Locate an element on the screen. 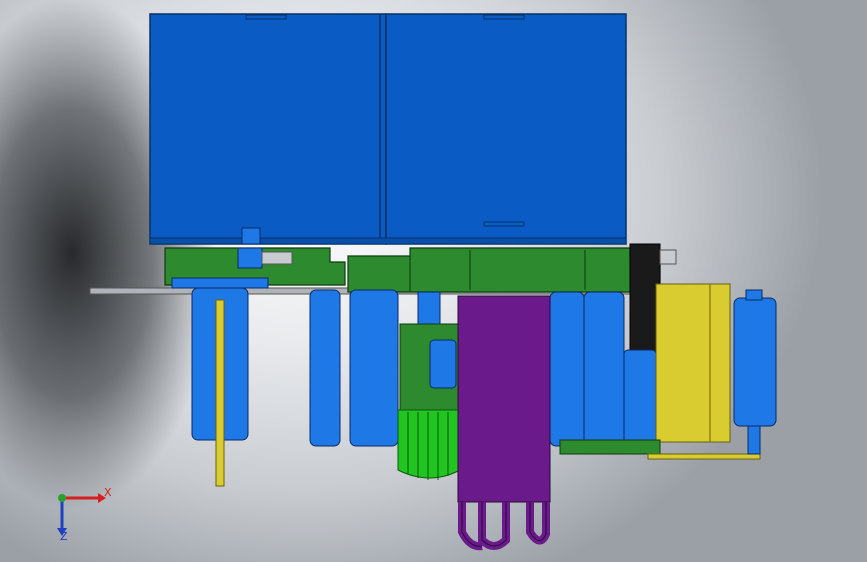 This screenshot has width=867, height=562. yellow-panel is located at coordinates (693, 363).